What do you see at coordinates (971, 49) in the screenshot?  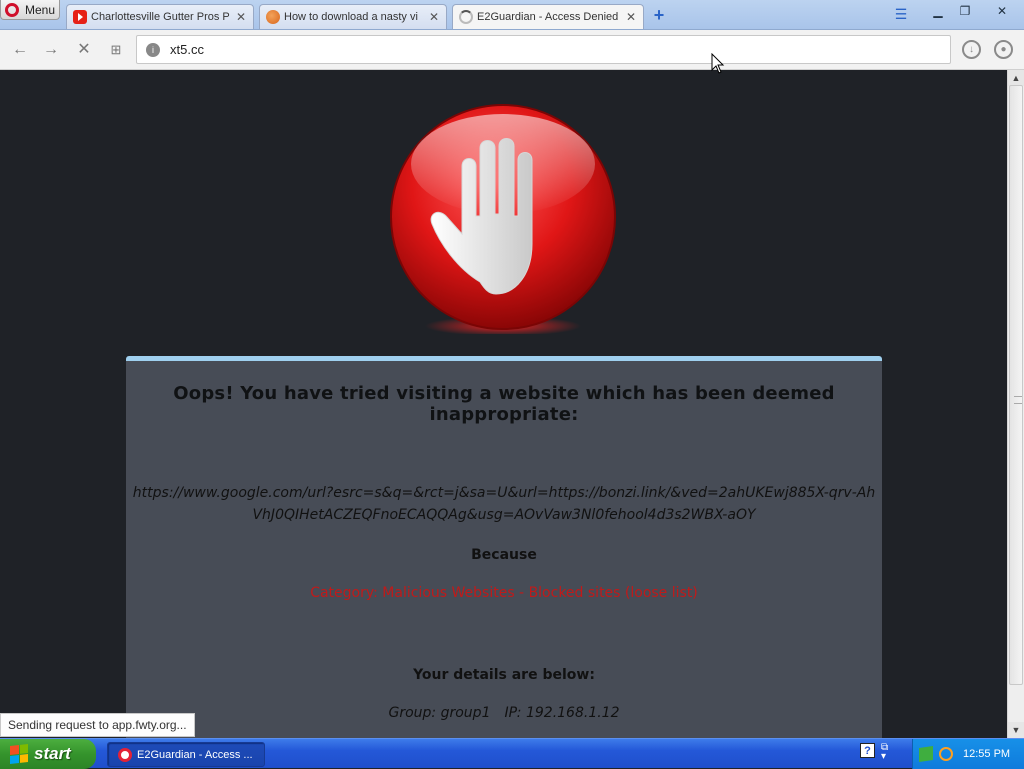 I see `download-icon: ↓` at bounding box center [971, 49].